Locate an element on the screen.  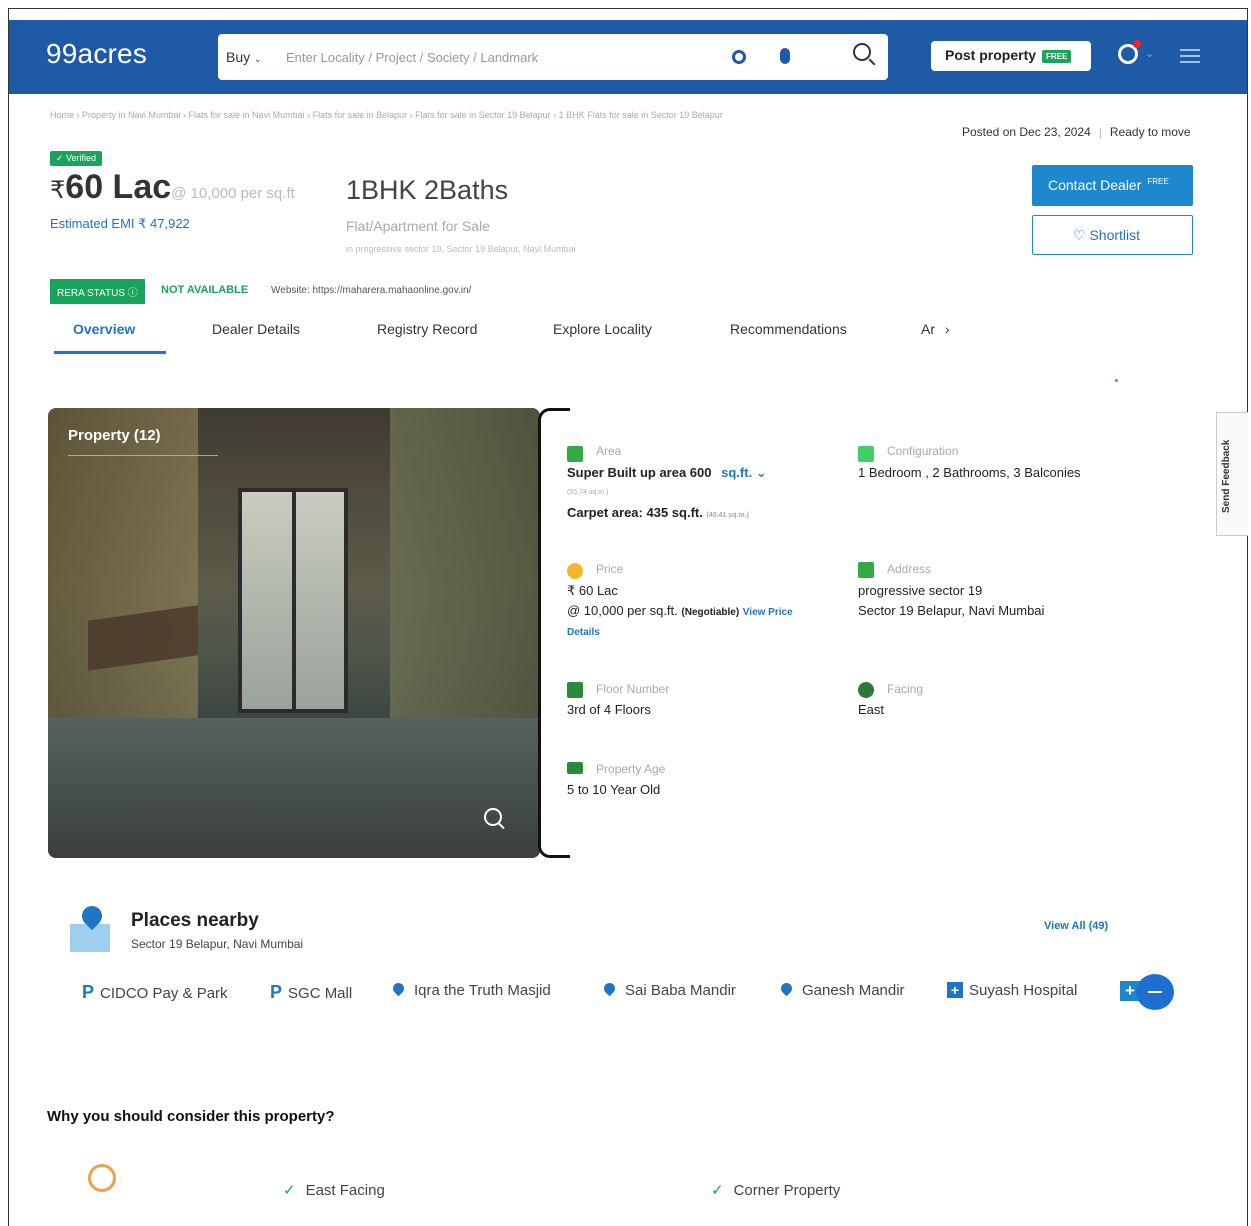
place-label: Ganesh Mandir is located at coordinates (853, 990).